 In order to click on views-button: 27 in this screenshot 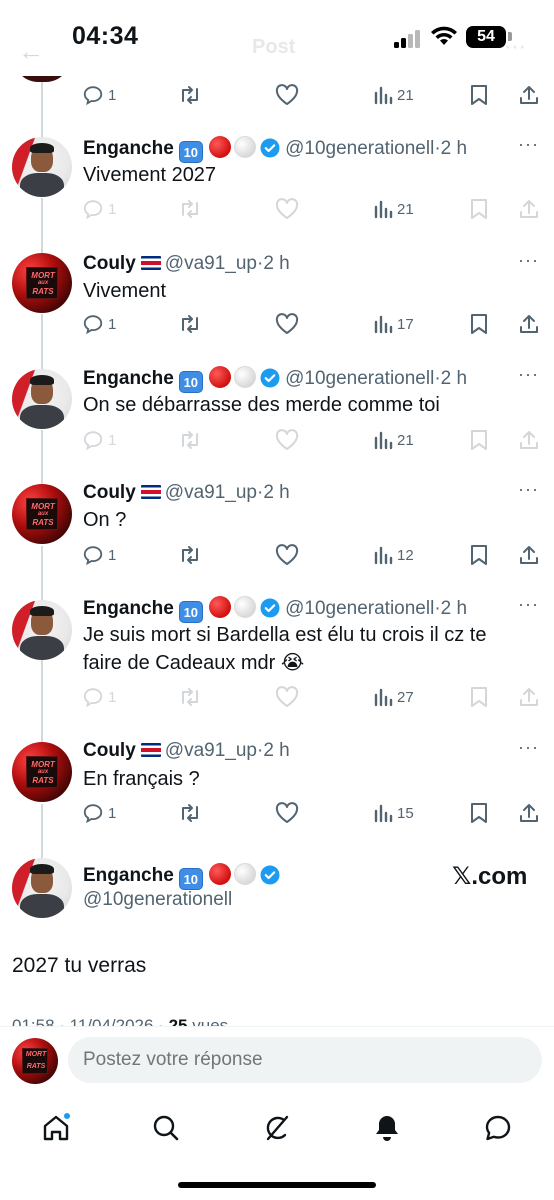, I will do `click(393, 697)`.